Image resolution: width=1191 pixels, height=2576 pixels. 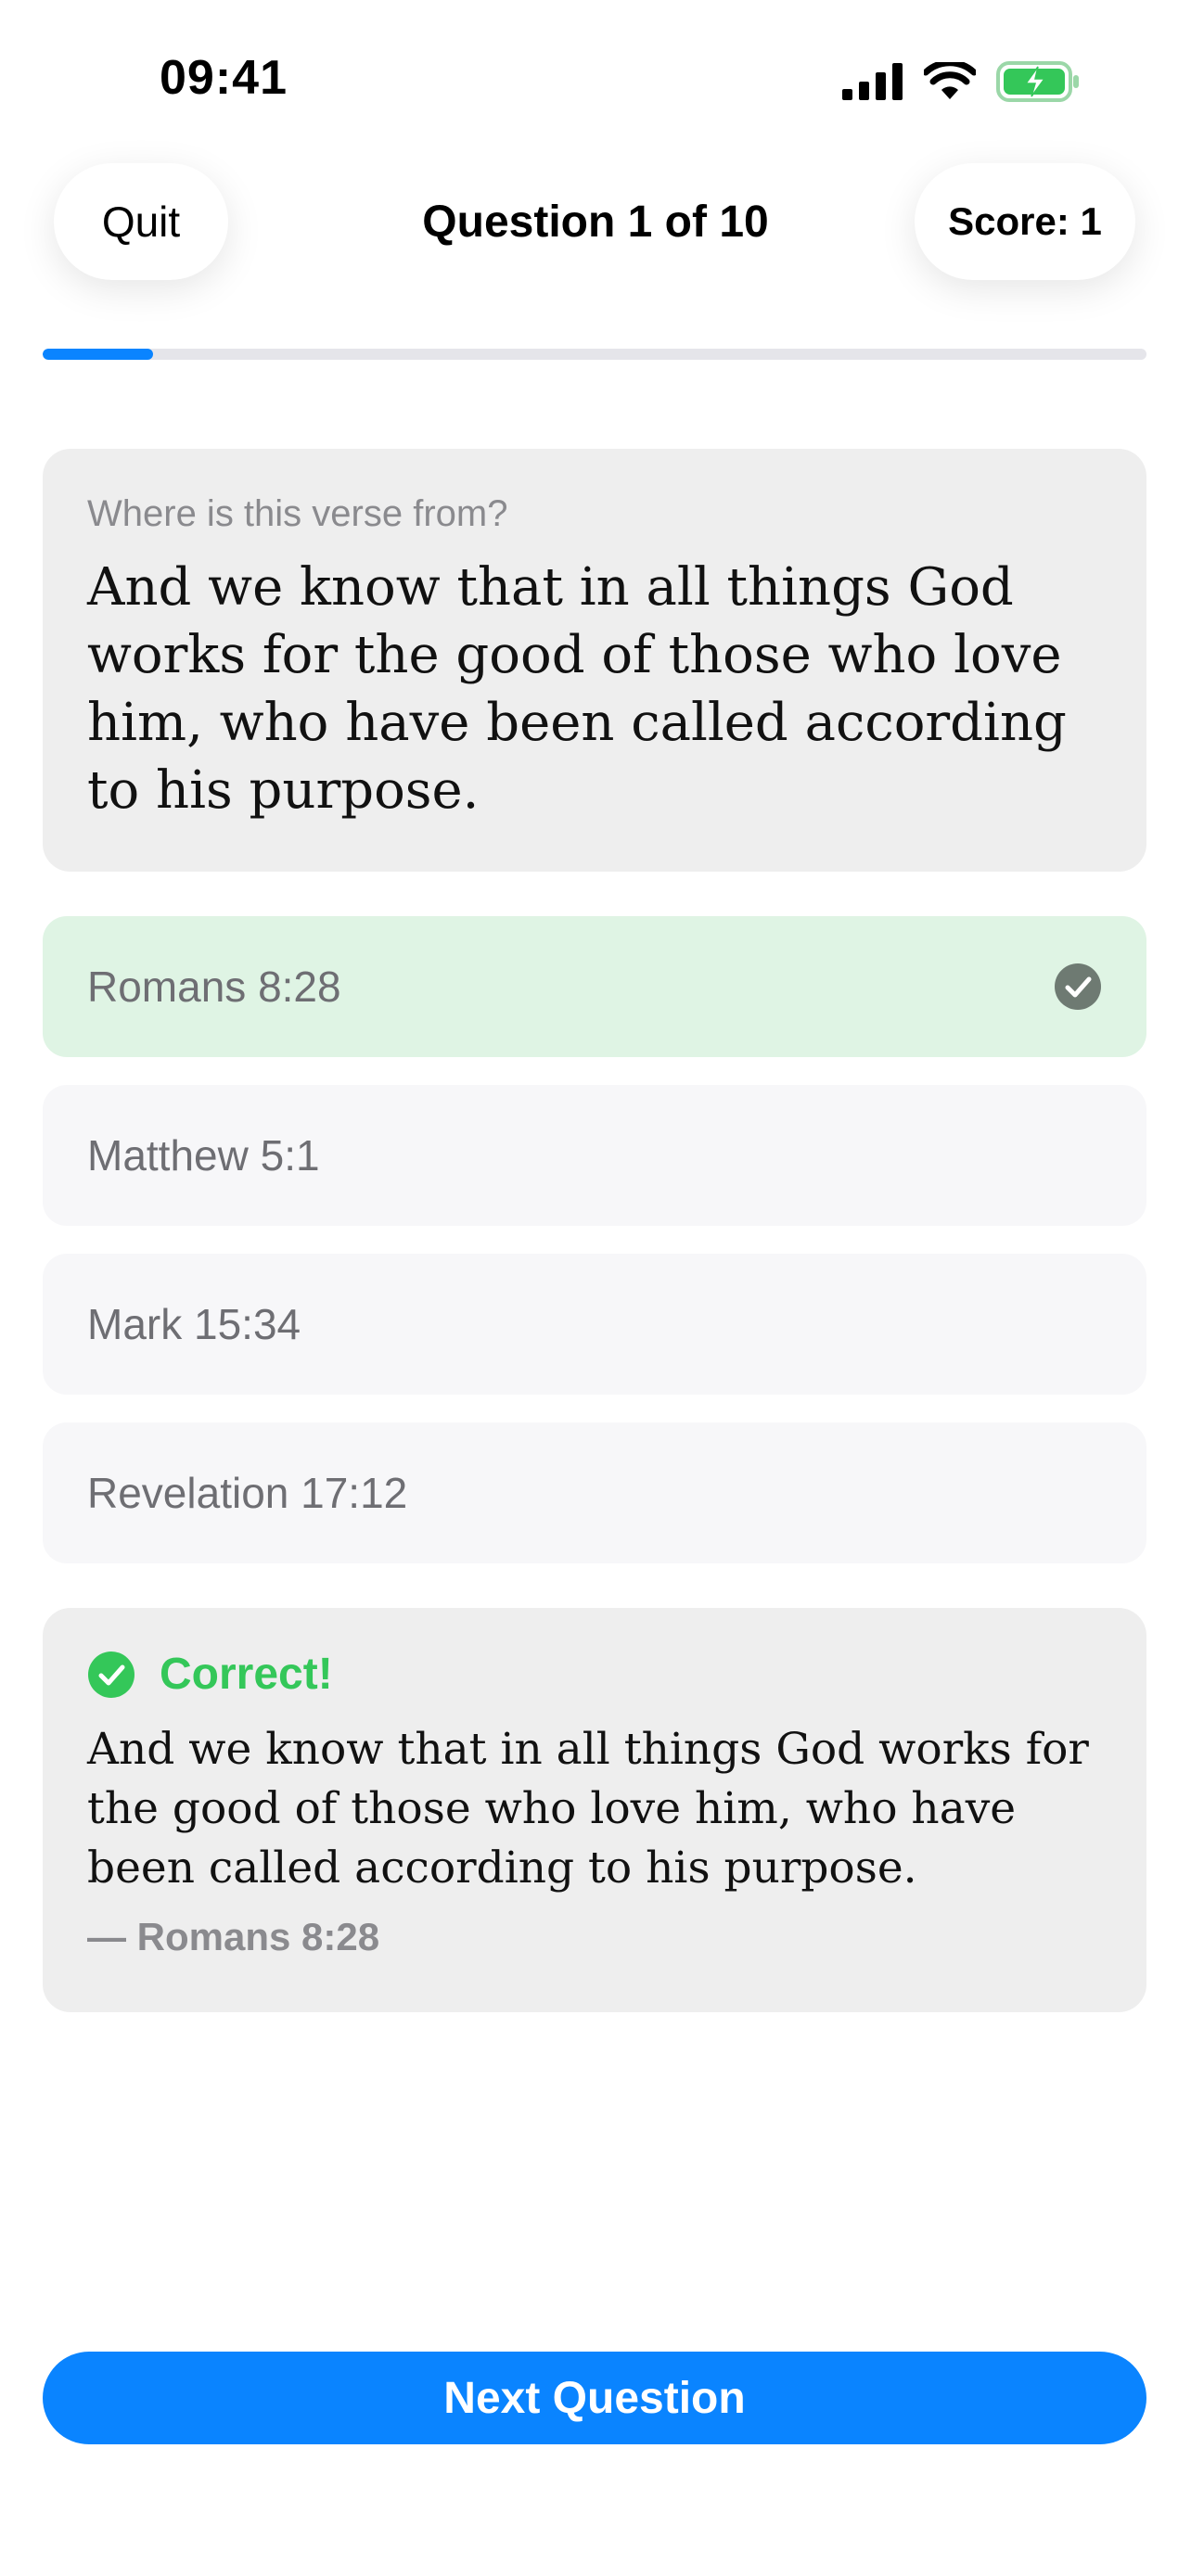 What do you see at coordinates (98, 354) in the screenshot?
I see `quiz-progress-fill` at bounding box center [98, 354].